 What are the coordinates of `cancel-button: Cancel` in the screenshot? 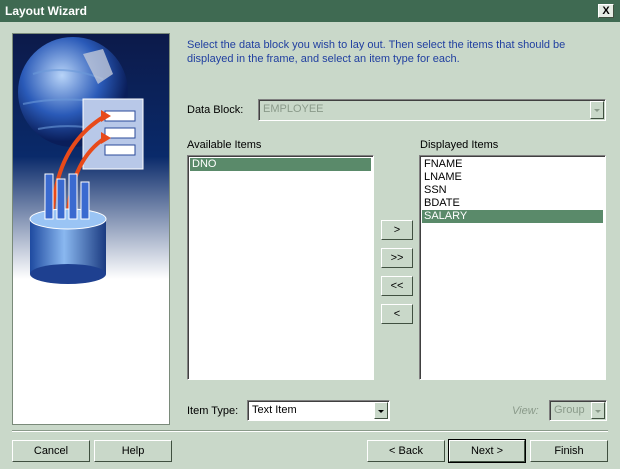 It's located at (51, 451).